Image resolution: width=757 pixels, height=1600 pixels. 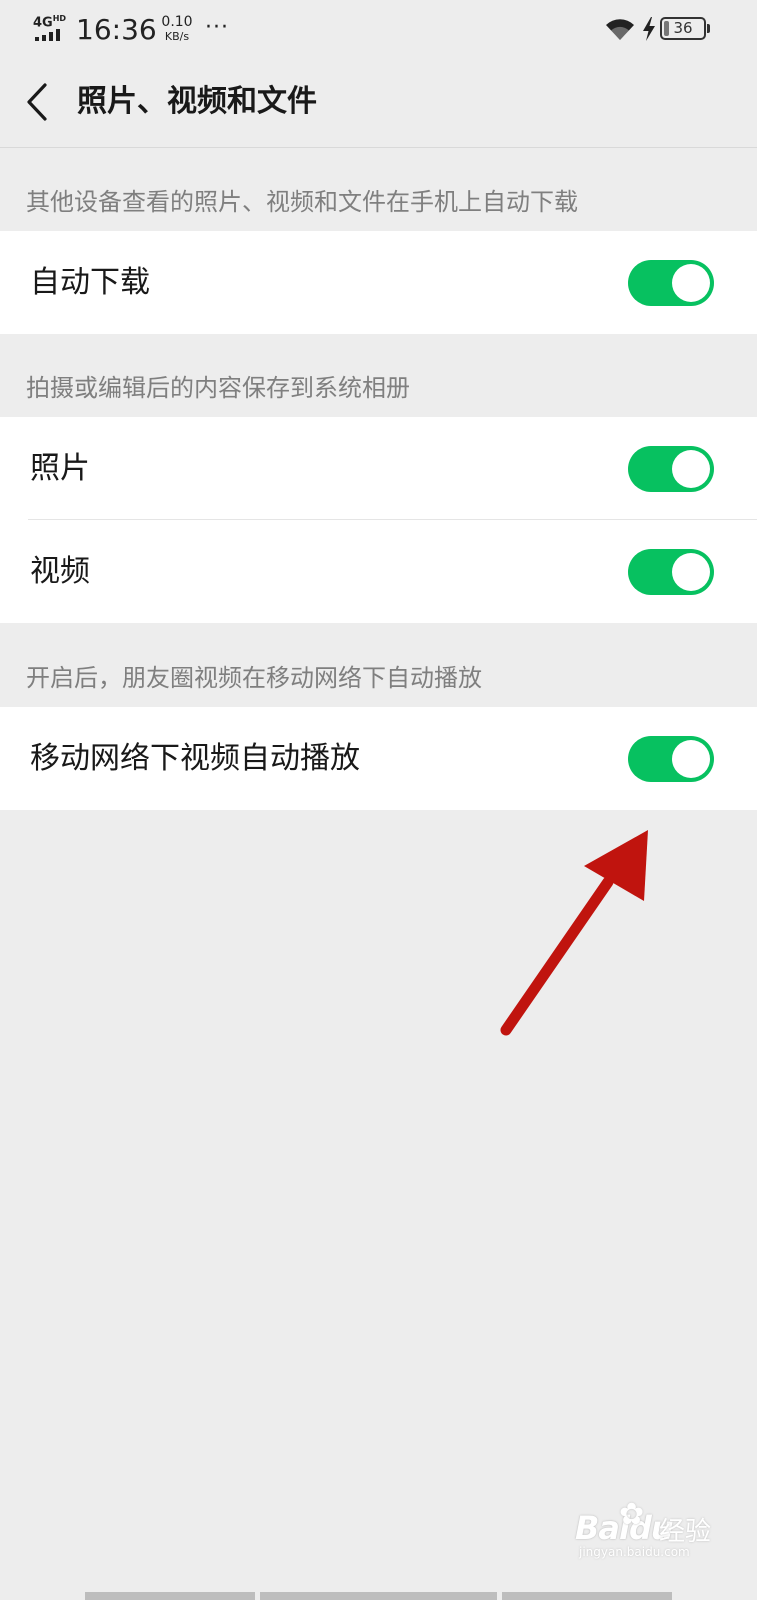 I want to click on network-speed: 0.10 KB/s, so click(x=177, y=29).